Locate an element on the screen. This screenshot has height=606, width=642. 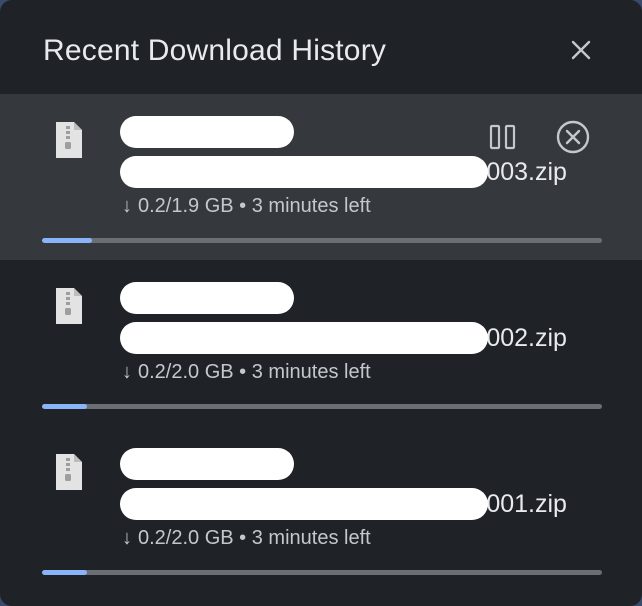
panel-title: Recent Download History is located at coordinates (215, 50).